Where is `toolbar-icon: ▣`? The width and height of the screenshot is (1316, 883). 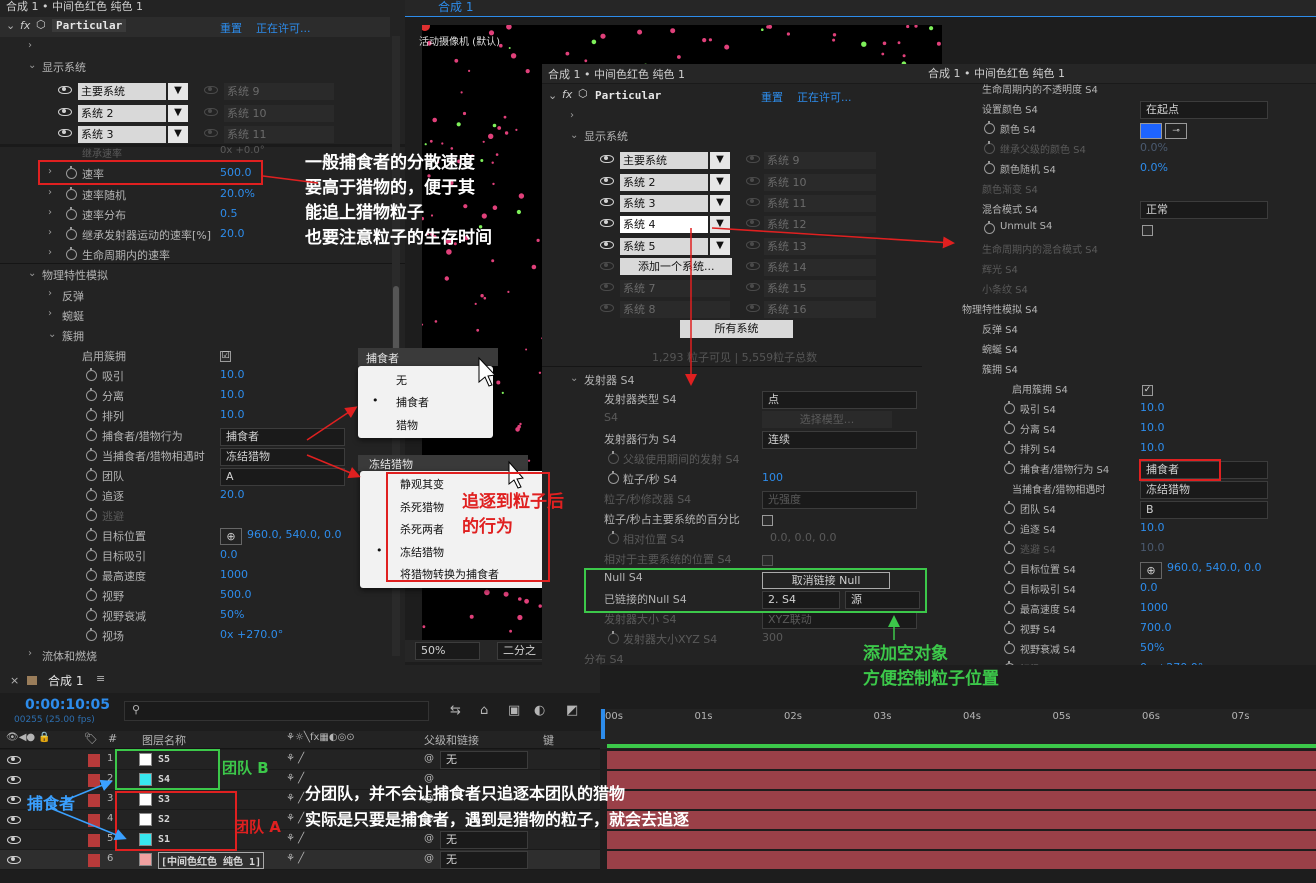
toolbar-icon: ▣ is located at coordinates (514, 710).